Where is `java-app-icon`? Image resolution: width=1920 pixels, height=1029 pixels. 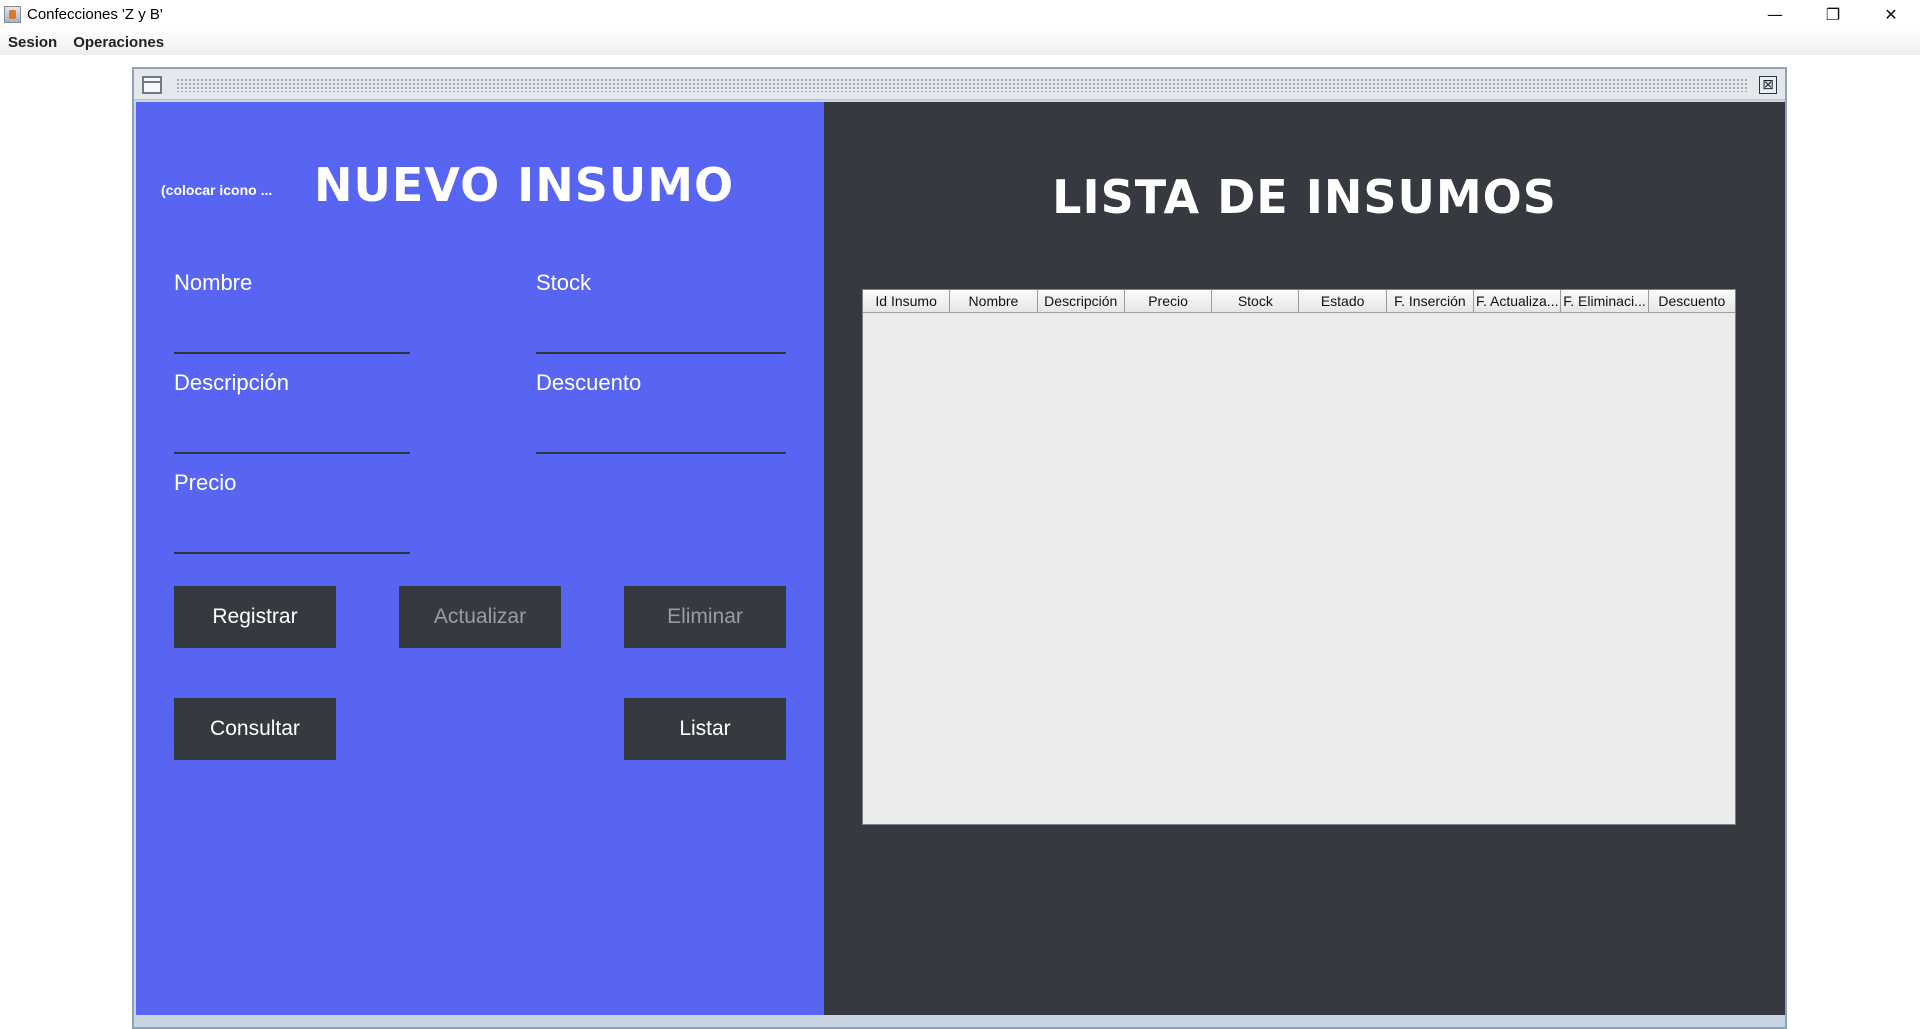
java-app-icon is located at coordinates (12, 14).